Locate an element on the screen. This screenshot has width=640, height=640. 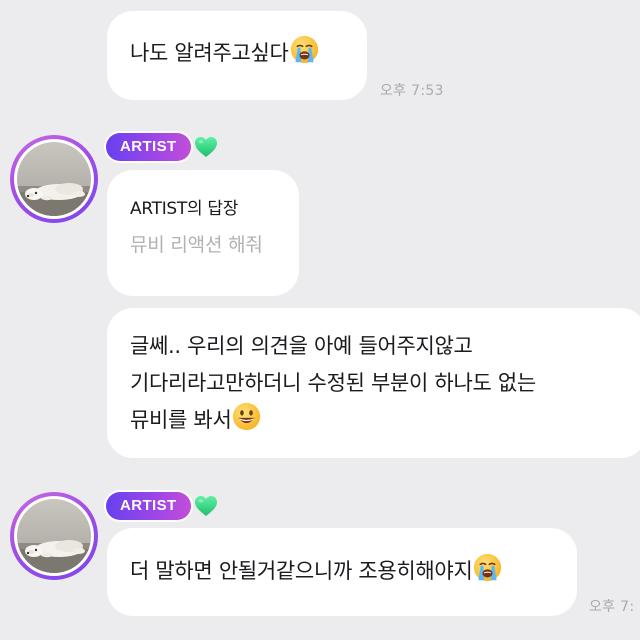
message-line: 글쎄.. 우리의 의견을 아예 들어주지않고 is located at coordinates (301, 346).